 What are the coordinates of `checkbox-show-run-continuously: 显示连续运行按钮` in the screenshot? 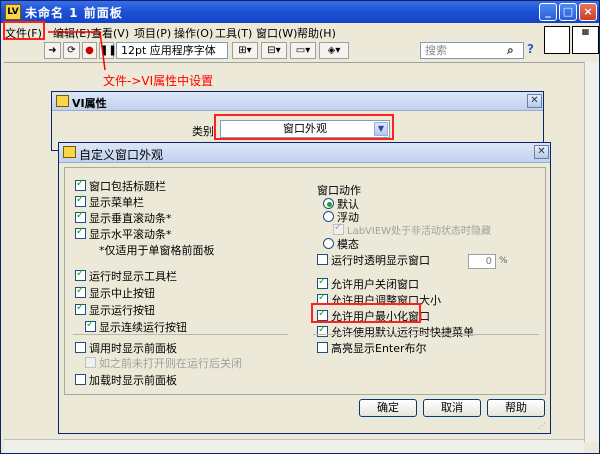 It's located at (136, 327).